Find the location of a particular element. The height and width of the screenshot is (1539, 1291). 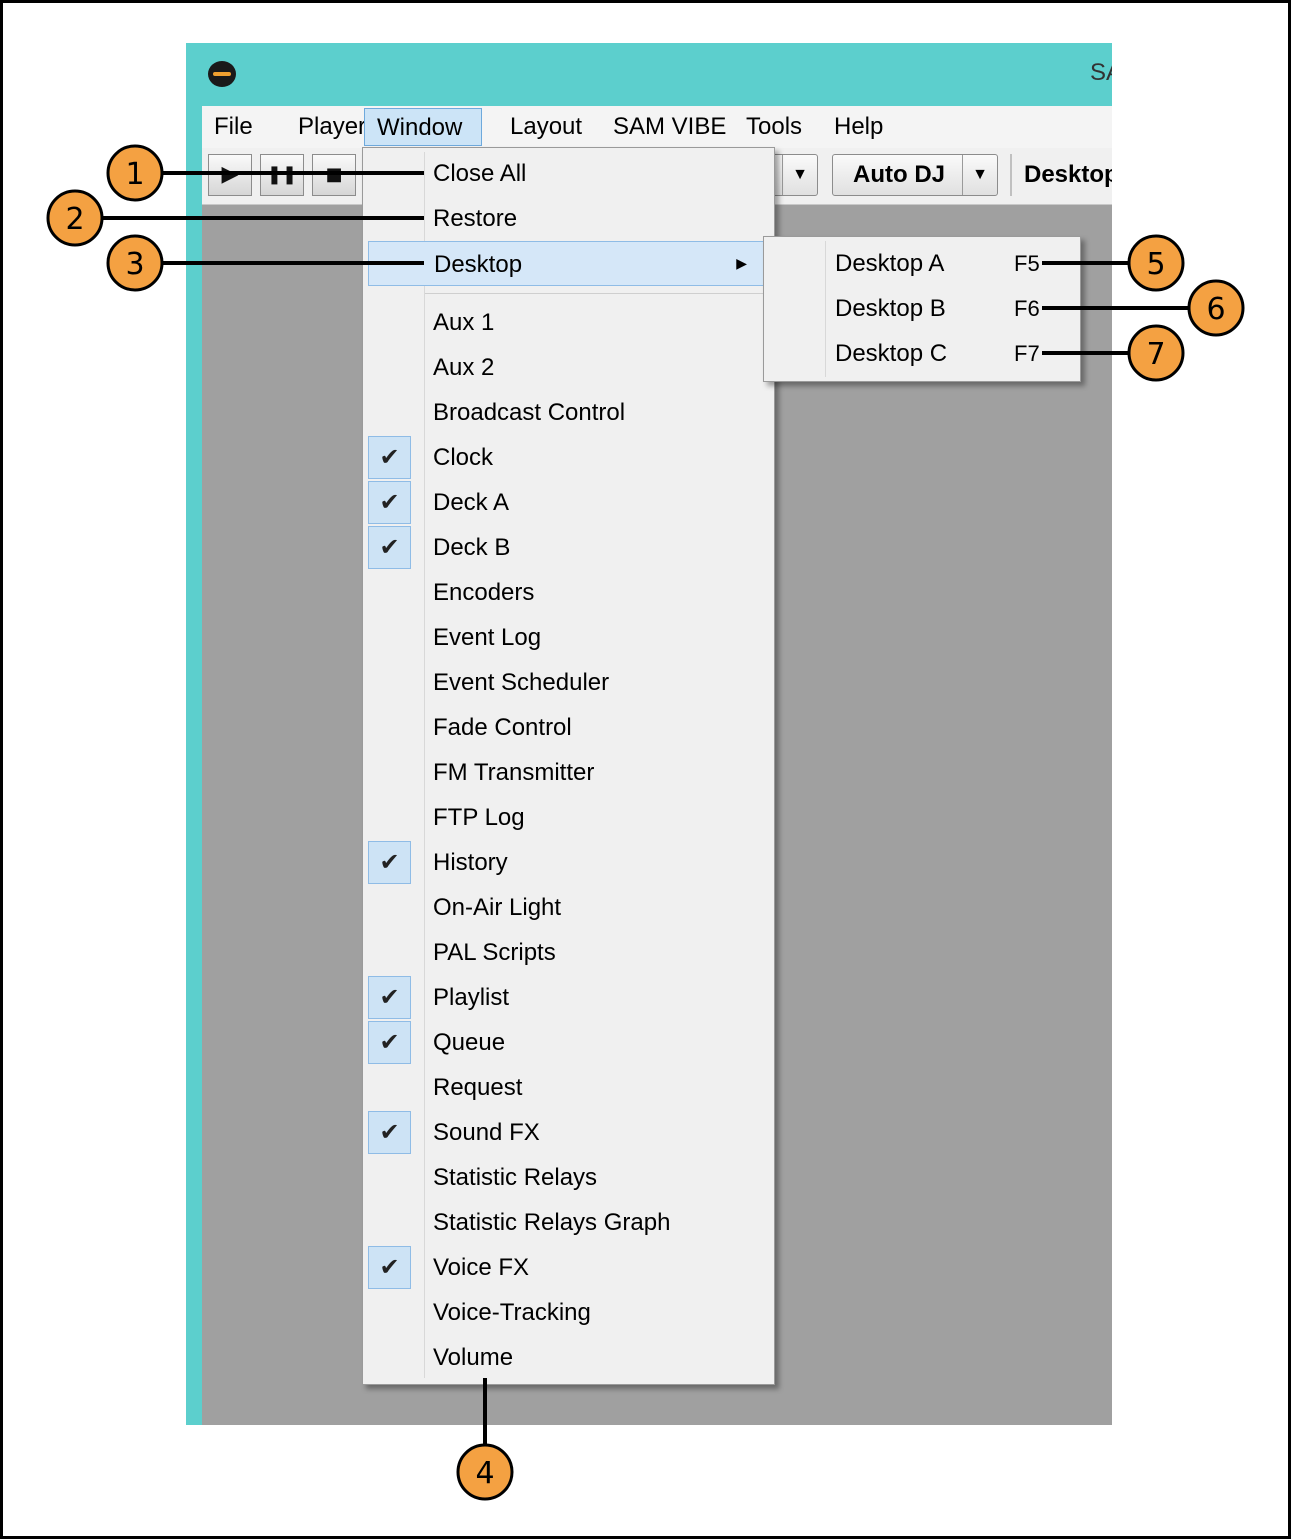

callout-6: 6 is located at coordinates (1143, 308).